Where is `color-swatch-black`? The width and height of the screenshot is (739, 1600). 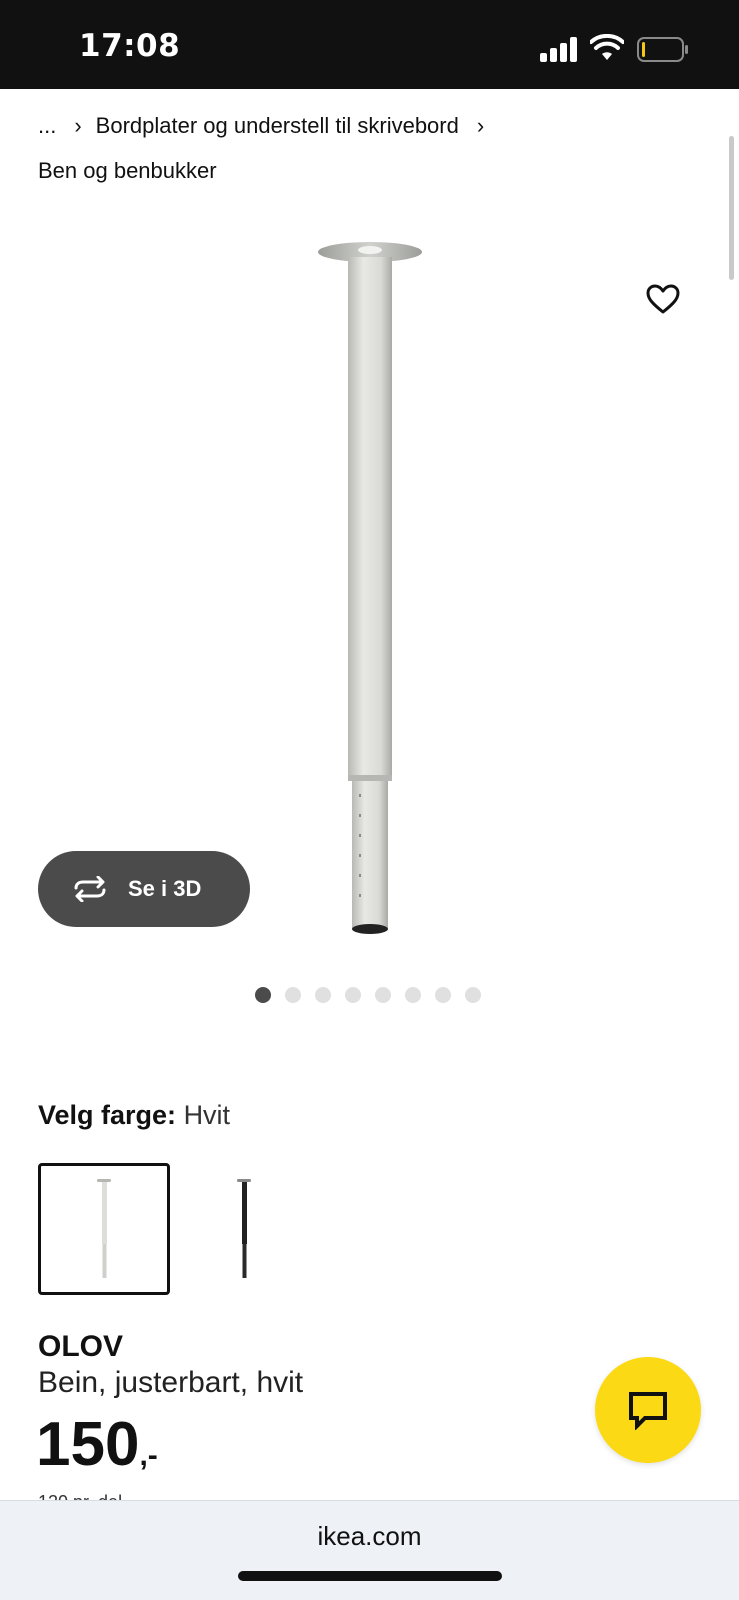
color-swatch-black is located at coordinates (244, 1229).